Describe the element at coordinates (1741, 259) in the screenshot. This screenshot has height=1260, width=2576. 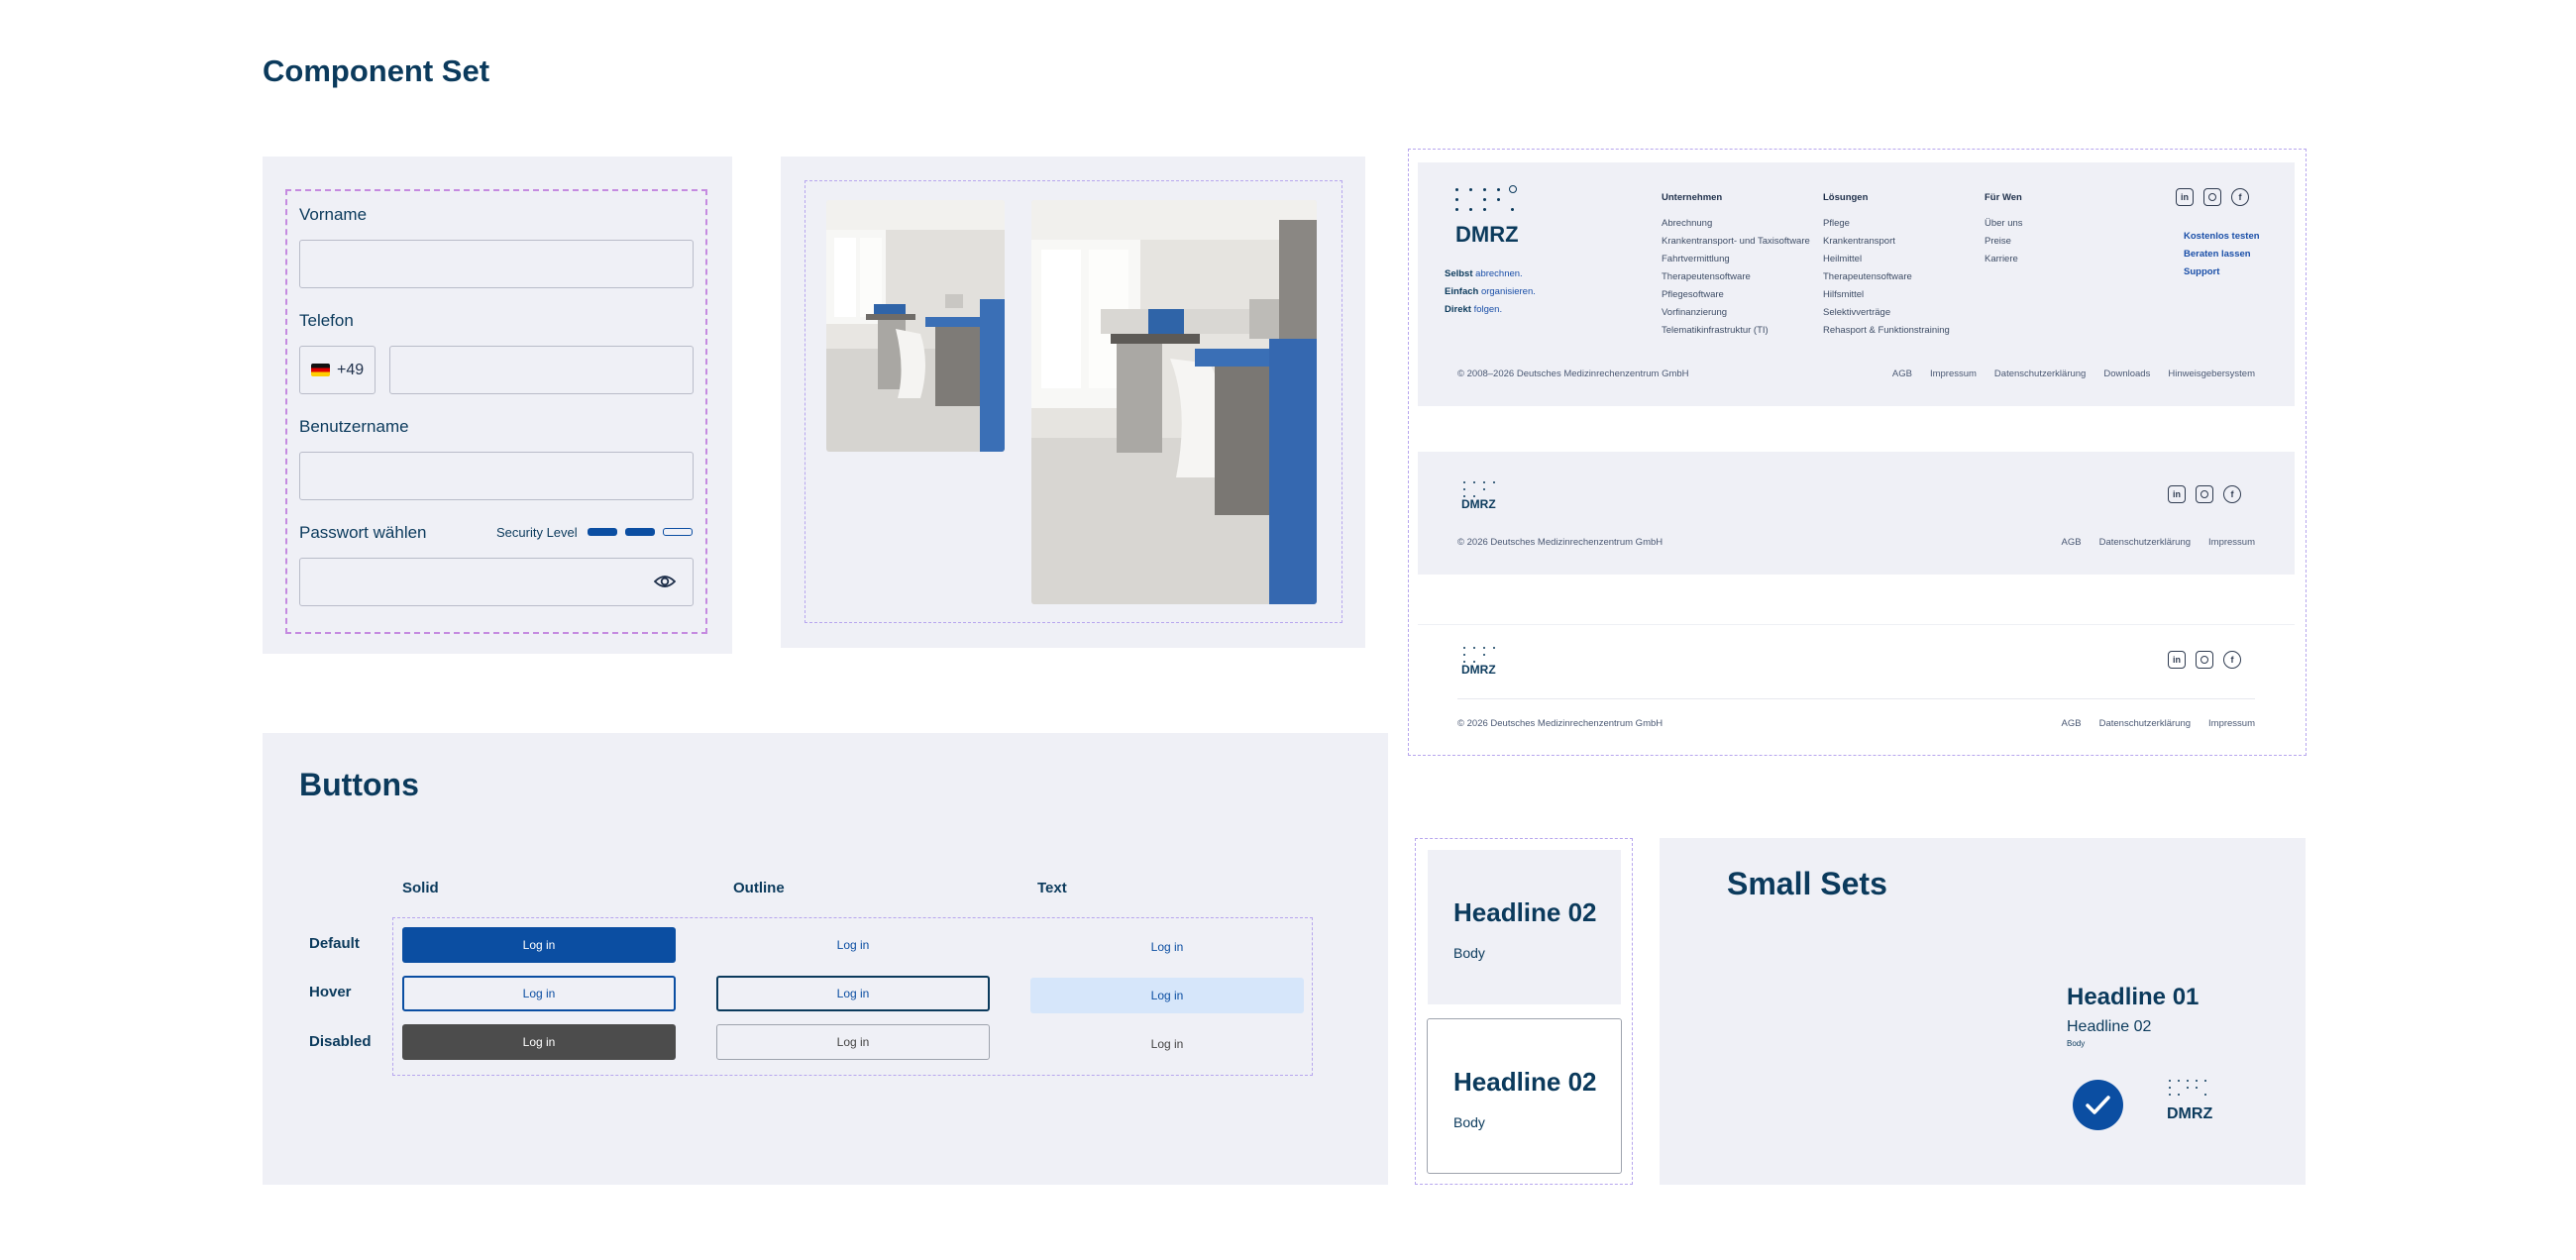
I see `footer-link: Fahrtvermittlung` at that location.